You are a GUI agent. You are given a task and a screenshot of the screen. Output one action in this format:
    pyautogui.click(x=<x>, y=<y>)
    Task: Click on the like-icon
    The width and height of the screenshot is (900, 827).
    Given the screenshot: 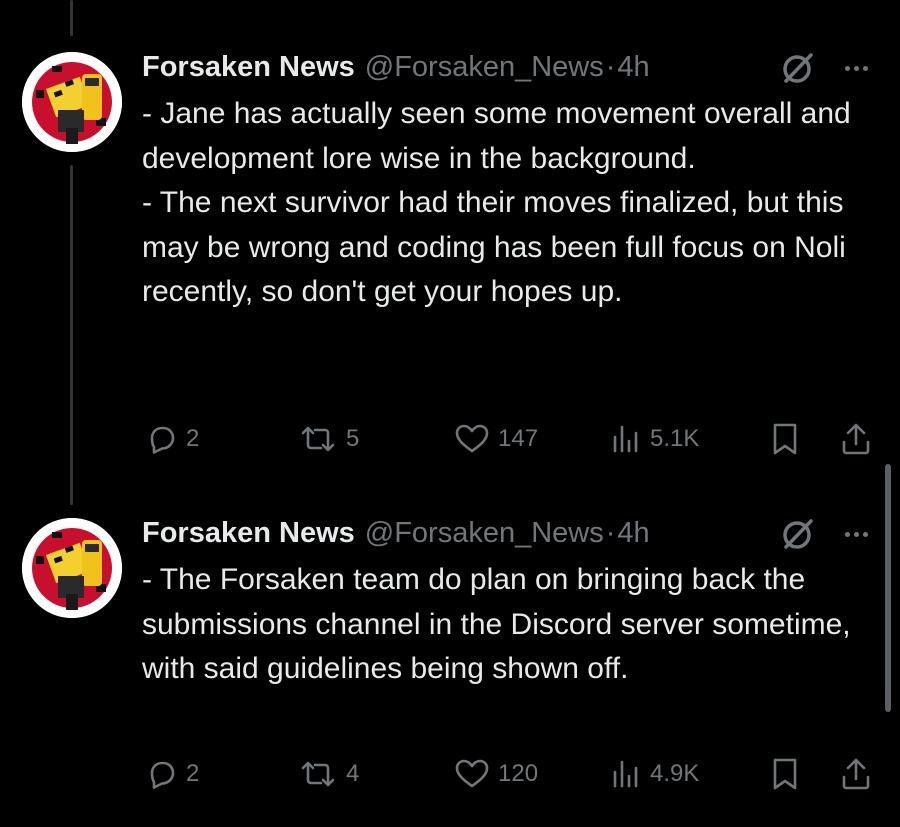 What is the action you would take?
    pyautogui.click(x=472, y=773)
    